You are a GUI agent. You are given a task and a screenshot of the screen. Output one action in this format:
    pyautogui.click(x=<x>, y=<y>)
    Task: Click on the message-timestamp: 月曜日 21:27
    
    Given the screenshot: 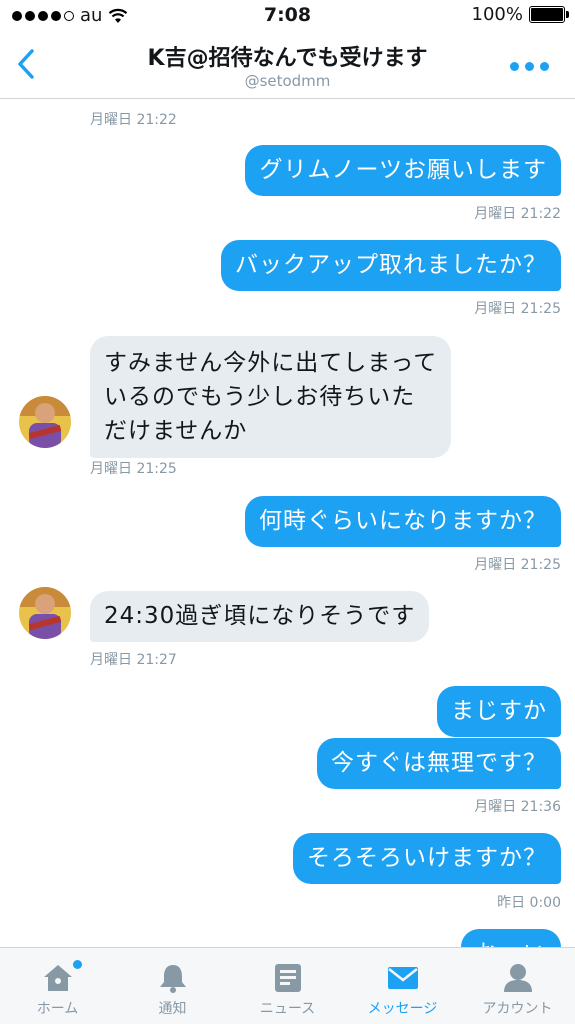 What is the action you would take?
    pyautogui.click(x=133, y=660)
    